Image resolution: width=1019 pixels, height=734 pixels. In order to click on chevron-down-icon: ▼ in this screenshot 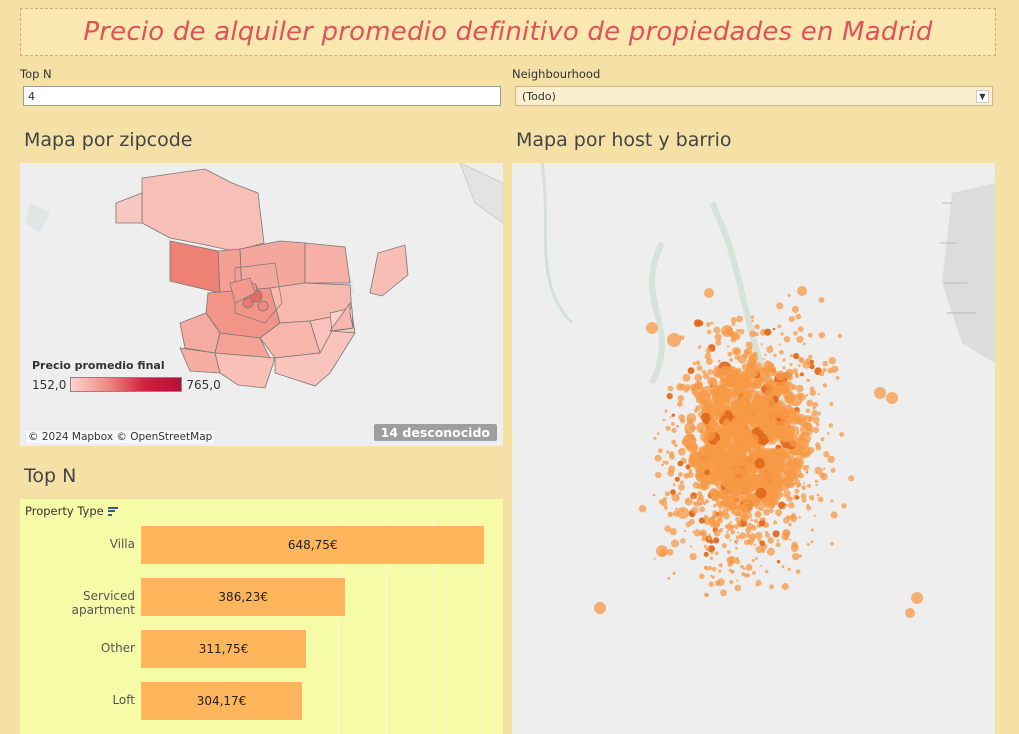, I will do `click(982, 96)`.